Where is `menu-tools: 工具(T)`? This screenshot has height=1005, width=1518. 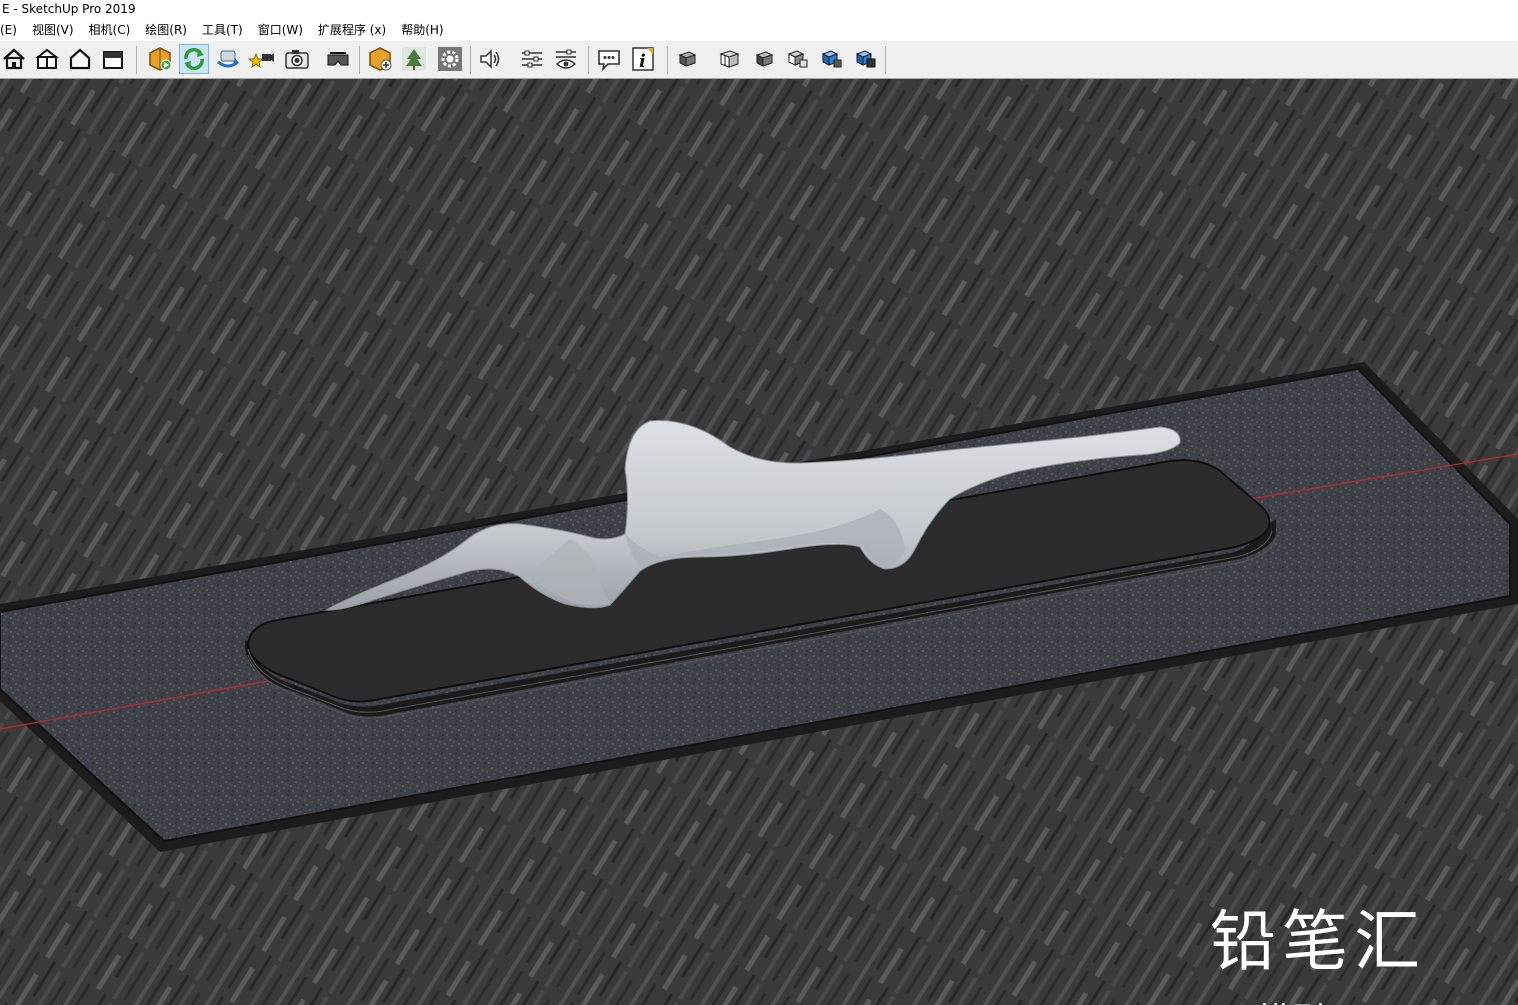
menu-tools: 工具(T) is located at coordinates (222, 30).